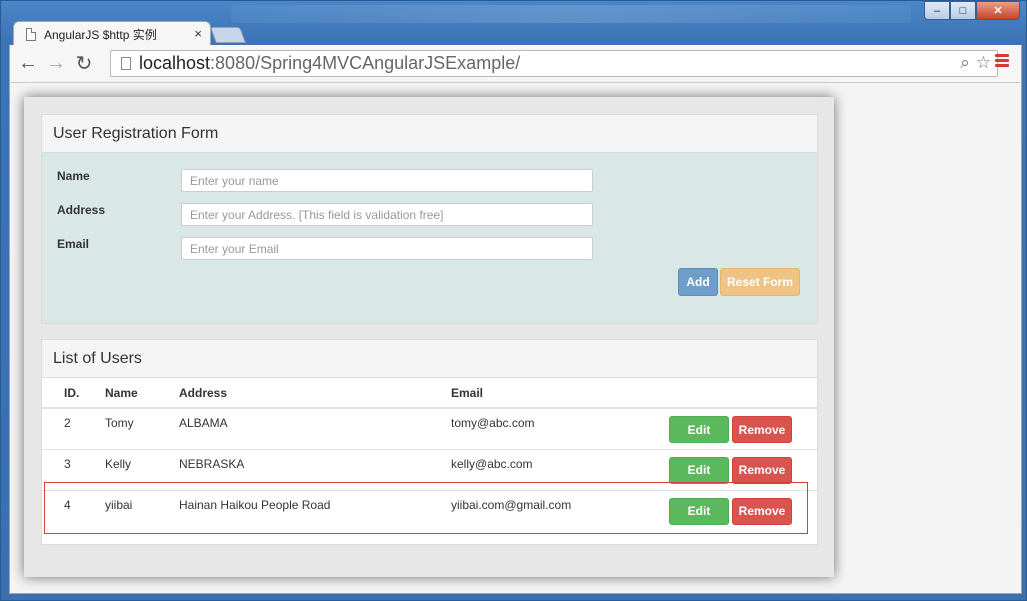  What do you see at coordinates (315, 393) in the screenshot?
I see `header-address: Address` at bounding box center [315, 393].